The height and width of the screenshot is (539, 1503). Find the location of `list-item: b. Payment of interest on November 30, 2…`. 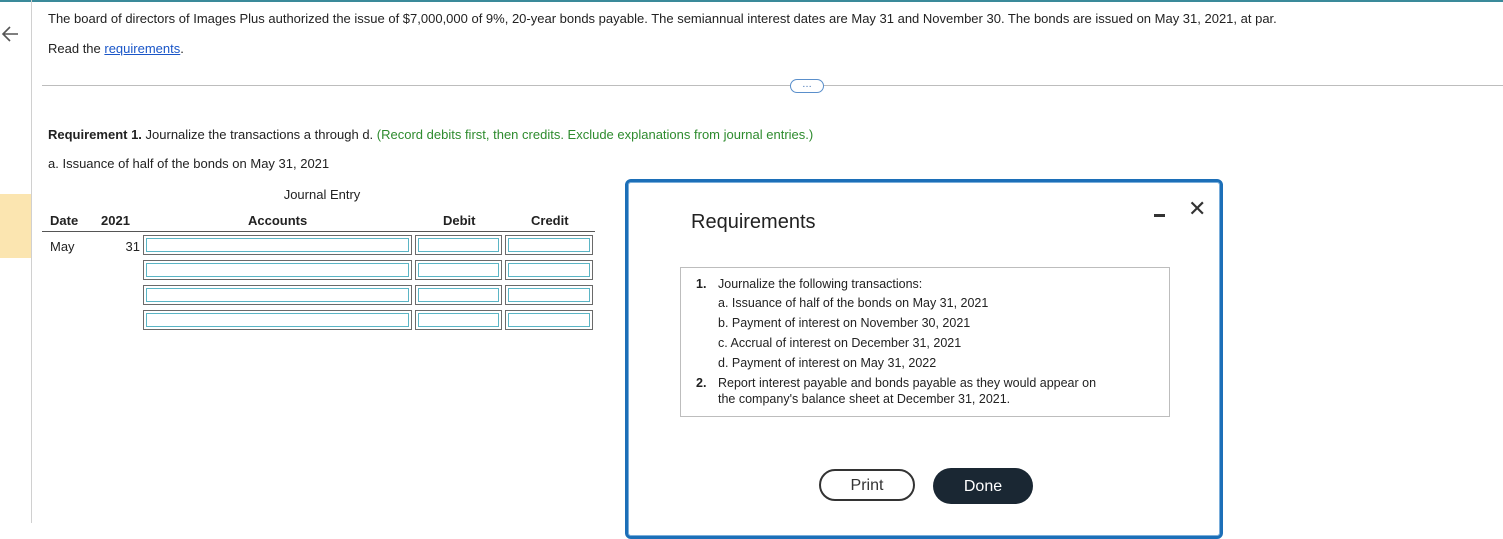

list-item: b. Payment of interest on November 30, 2… is located at coordinates (844, 323).